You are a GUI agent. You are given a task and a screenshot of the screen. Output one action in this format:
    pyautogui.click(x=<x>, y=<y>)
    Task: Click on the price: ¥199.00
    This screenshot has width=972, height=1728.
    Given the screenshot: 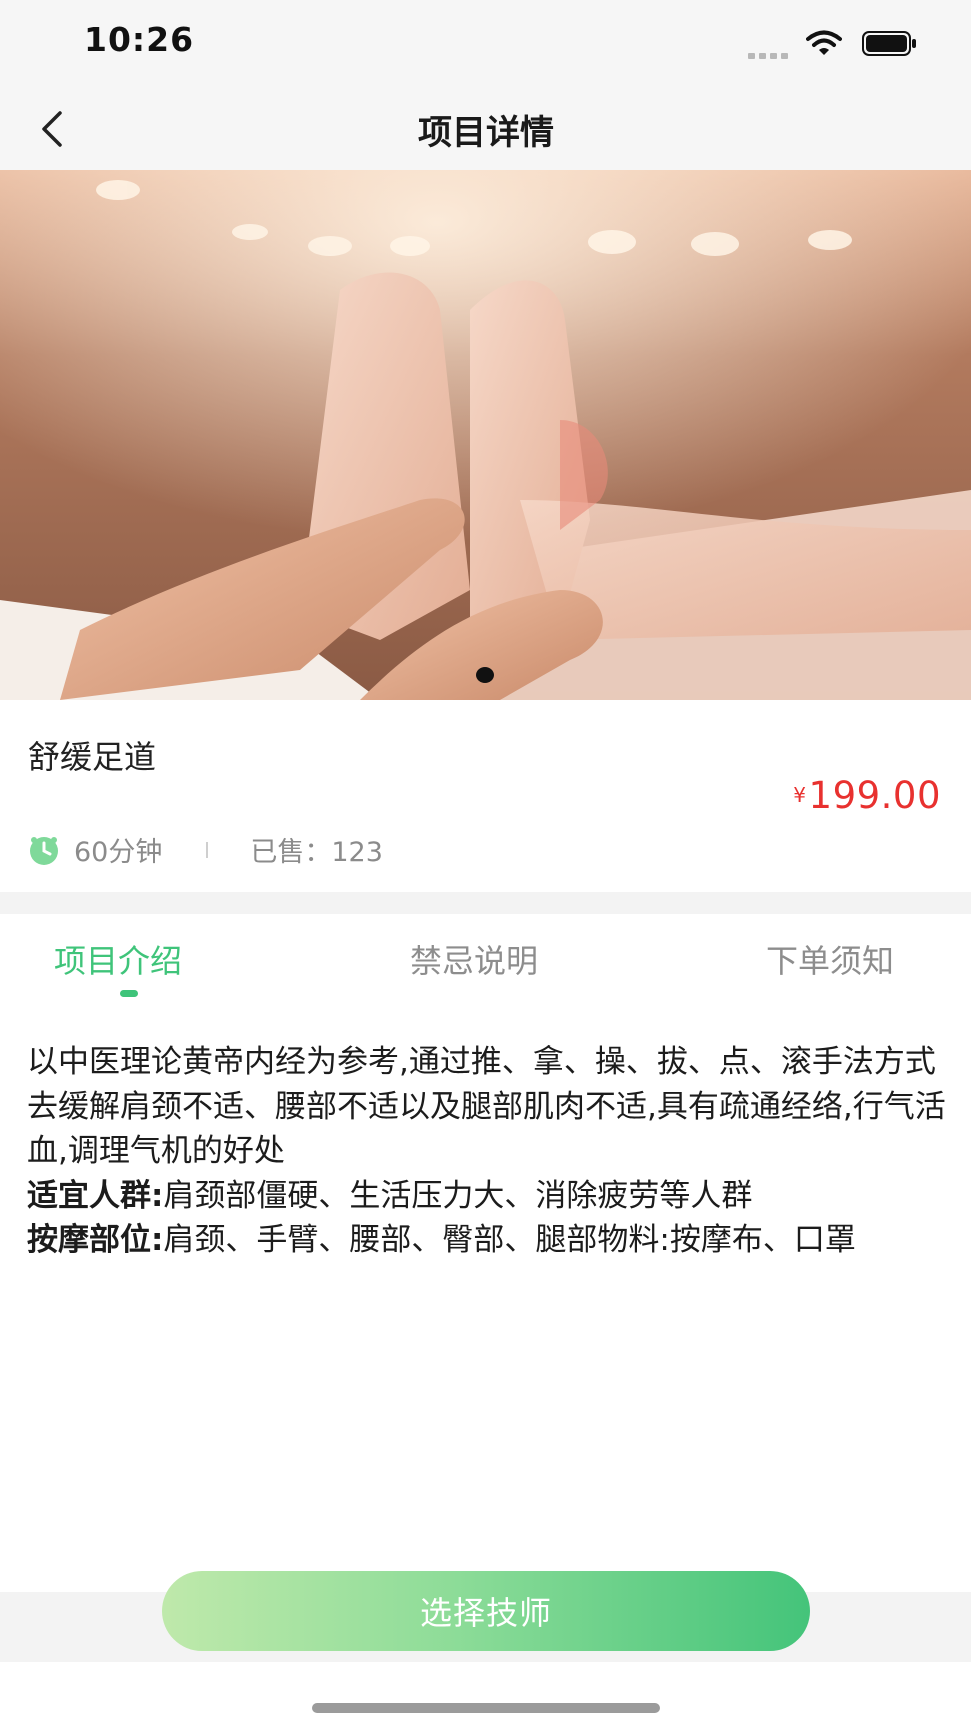 What is the action you would take?
    pyautogui.click(x=867, y=795)
    